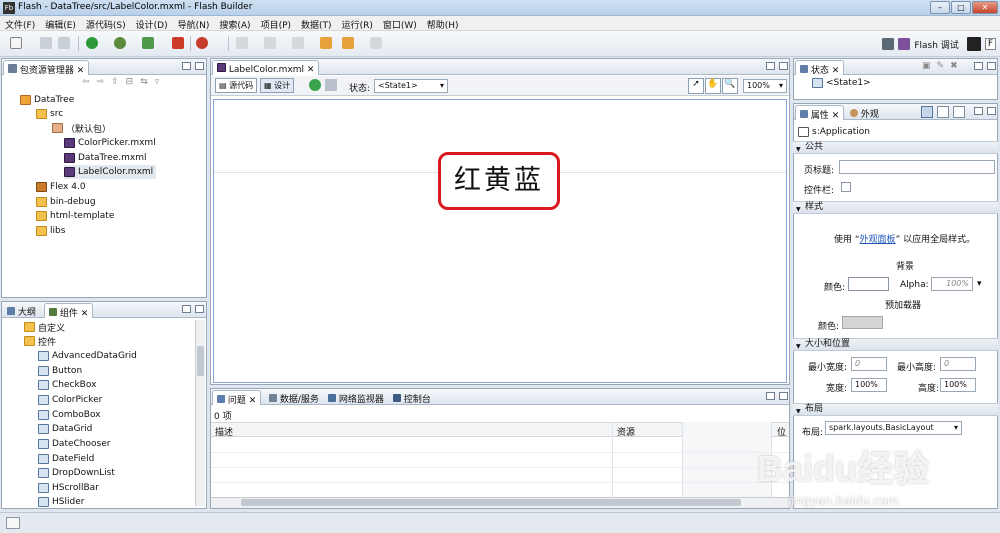  What do you see at coordinates (194, 23) in the screenshot?
I see `menu-navigate: 导航(N)` at bounding box center [194, 23].